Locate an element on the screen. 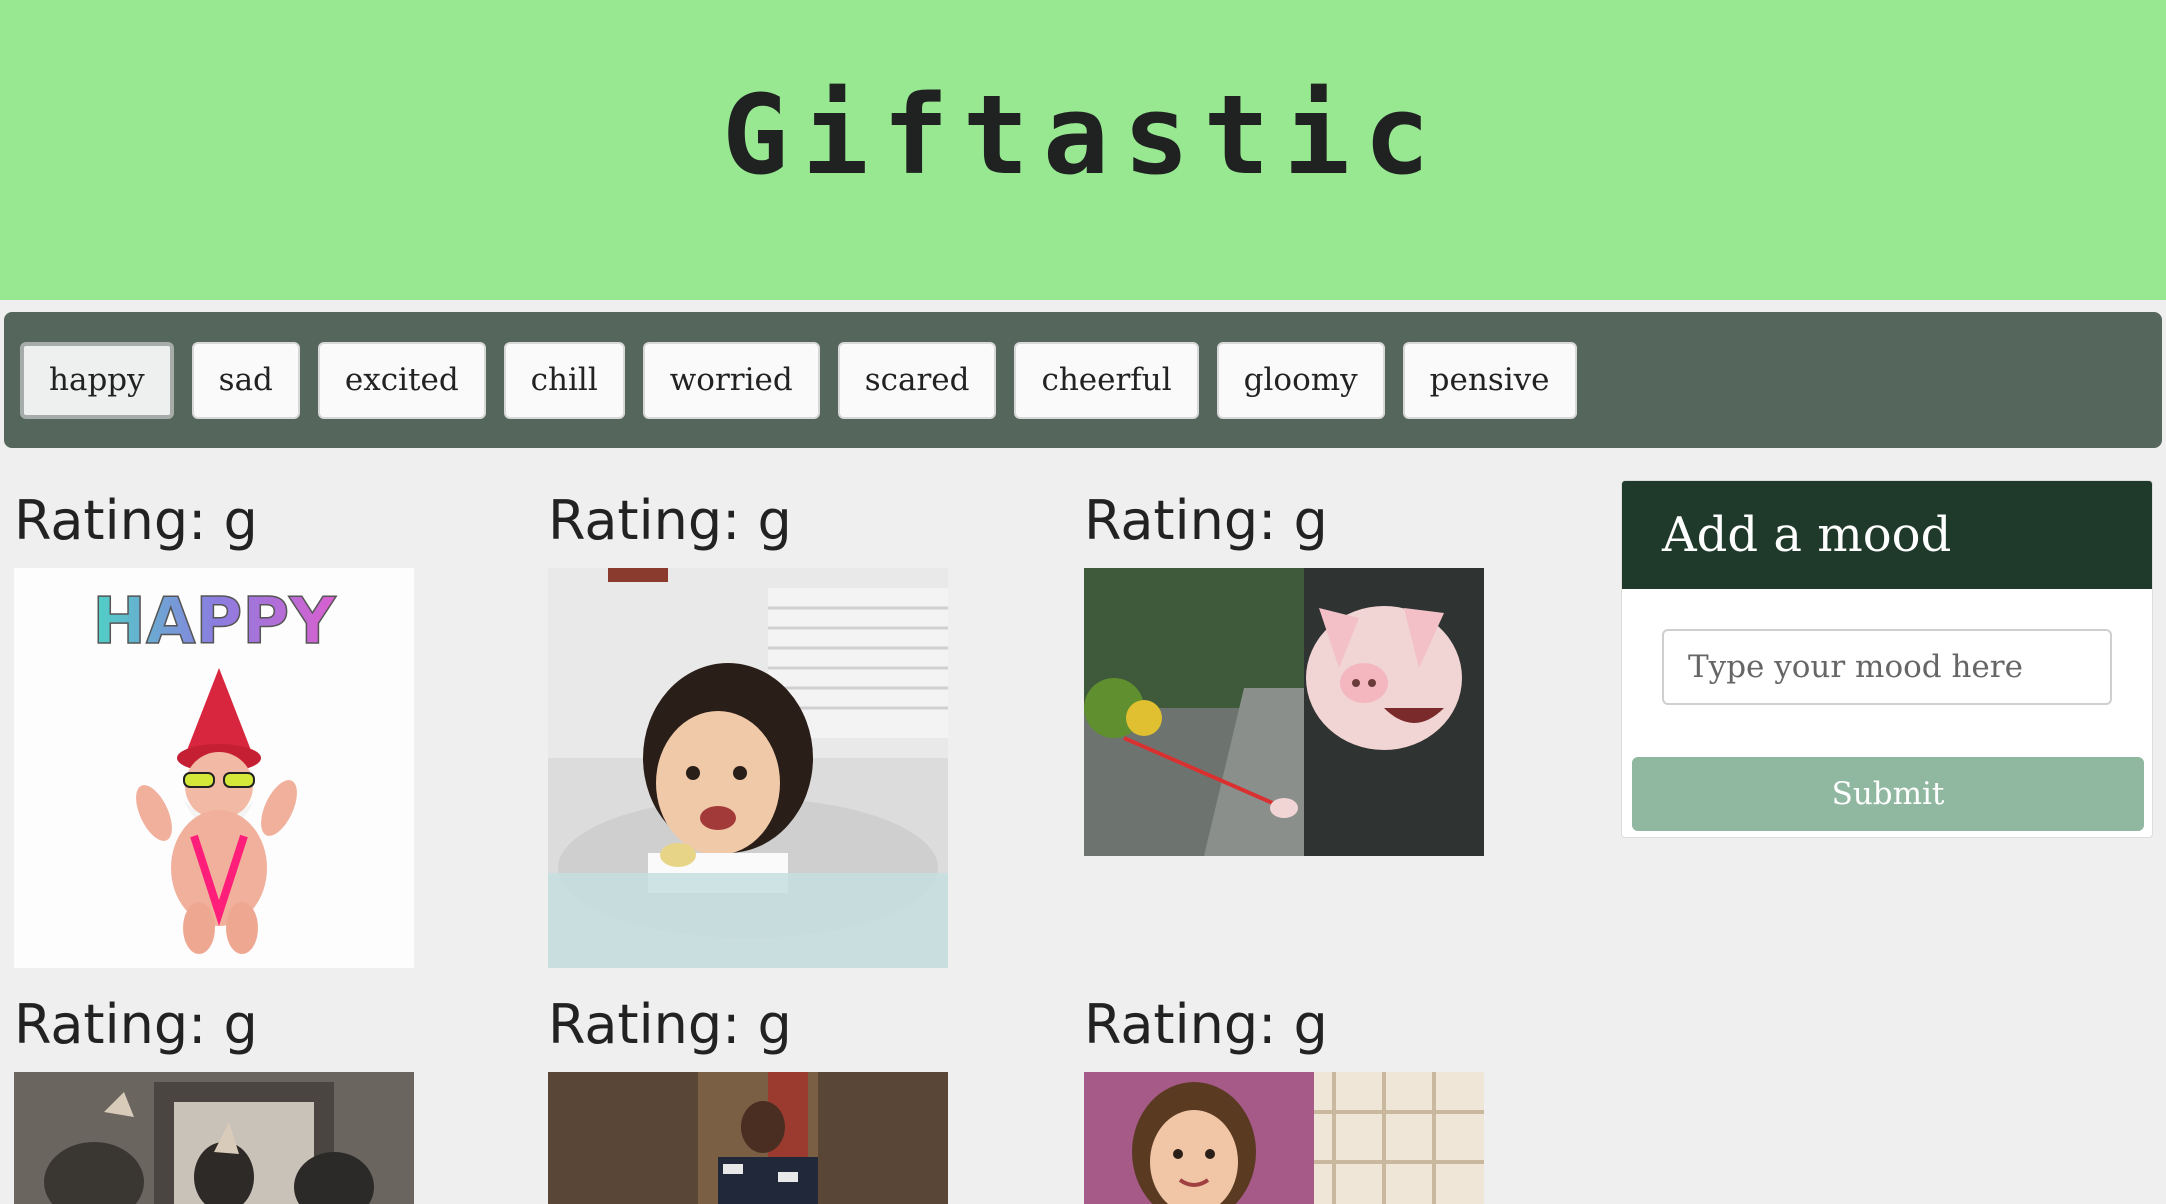  mood-button-worried: worried is located at coordinates (731, 380).